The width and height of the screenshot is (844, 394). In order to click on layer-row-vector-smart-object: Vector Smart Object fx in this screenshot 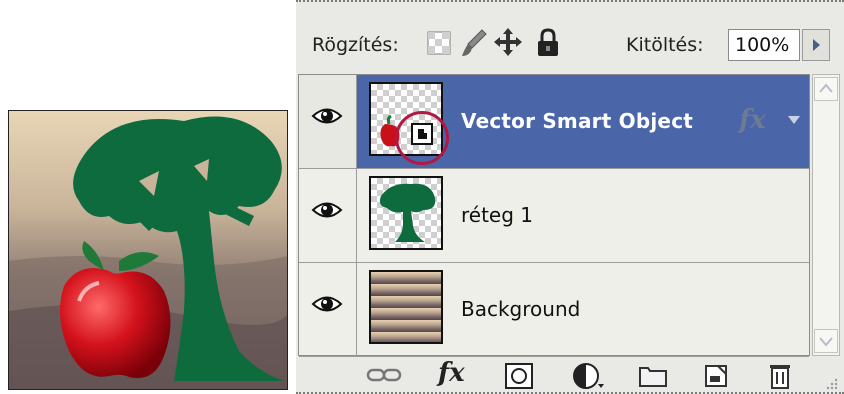, I will do `click(554, 122)`.